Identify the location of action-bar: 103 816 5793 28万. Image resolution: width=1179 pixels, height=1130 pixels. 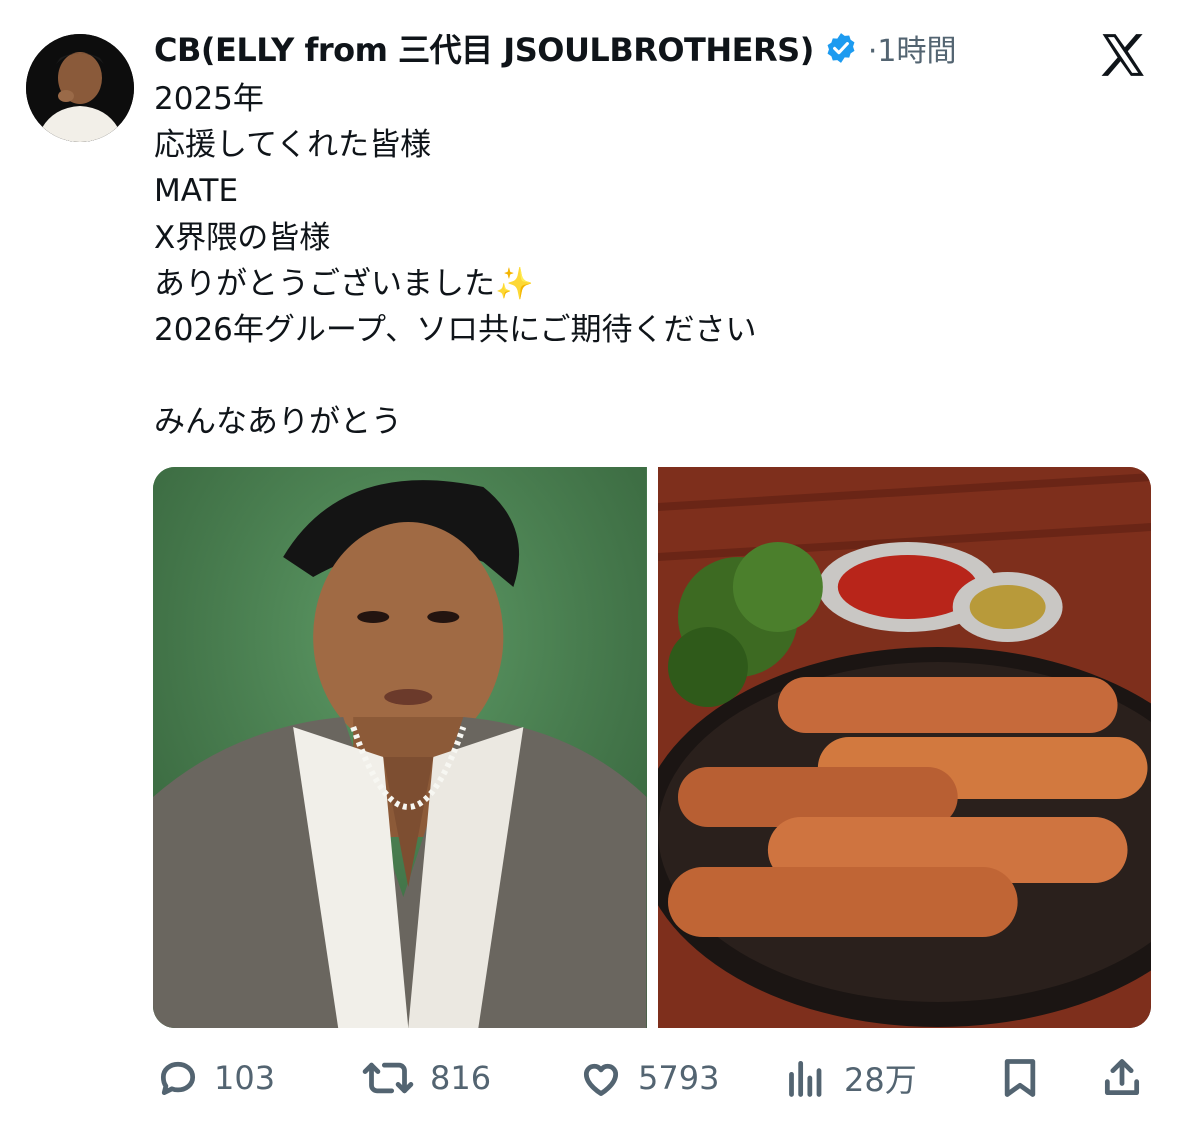
(589, 1078).